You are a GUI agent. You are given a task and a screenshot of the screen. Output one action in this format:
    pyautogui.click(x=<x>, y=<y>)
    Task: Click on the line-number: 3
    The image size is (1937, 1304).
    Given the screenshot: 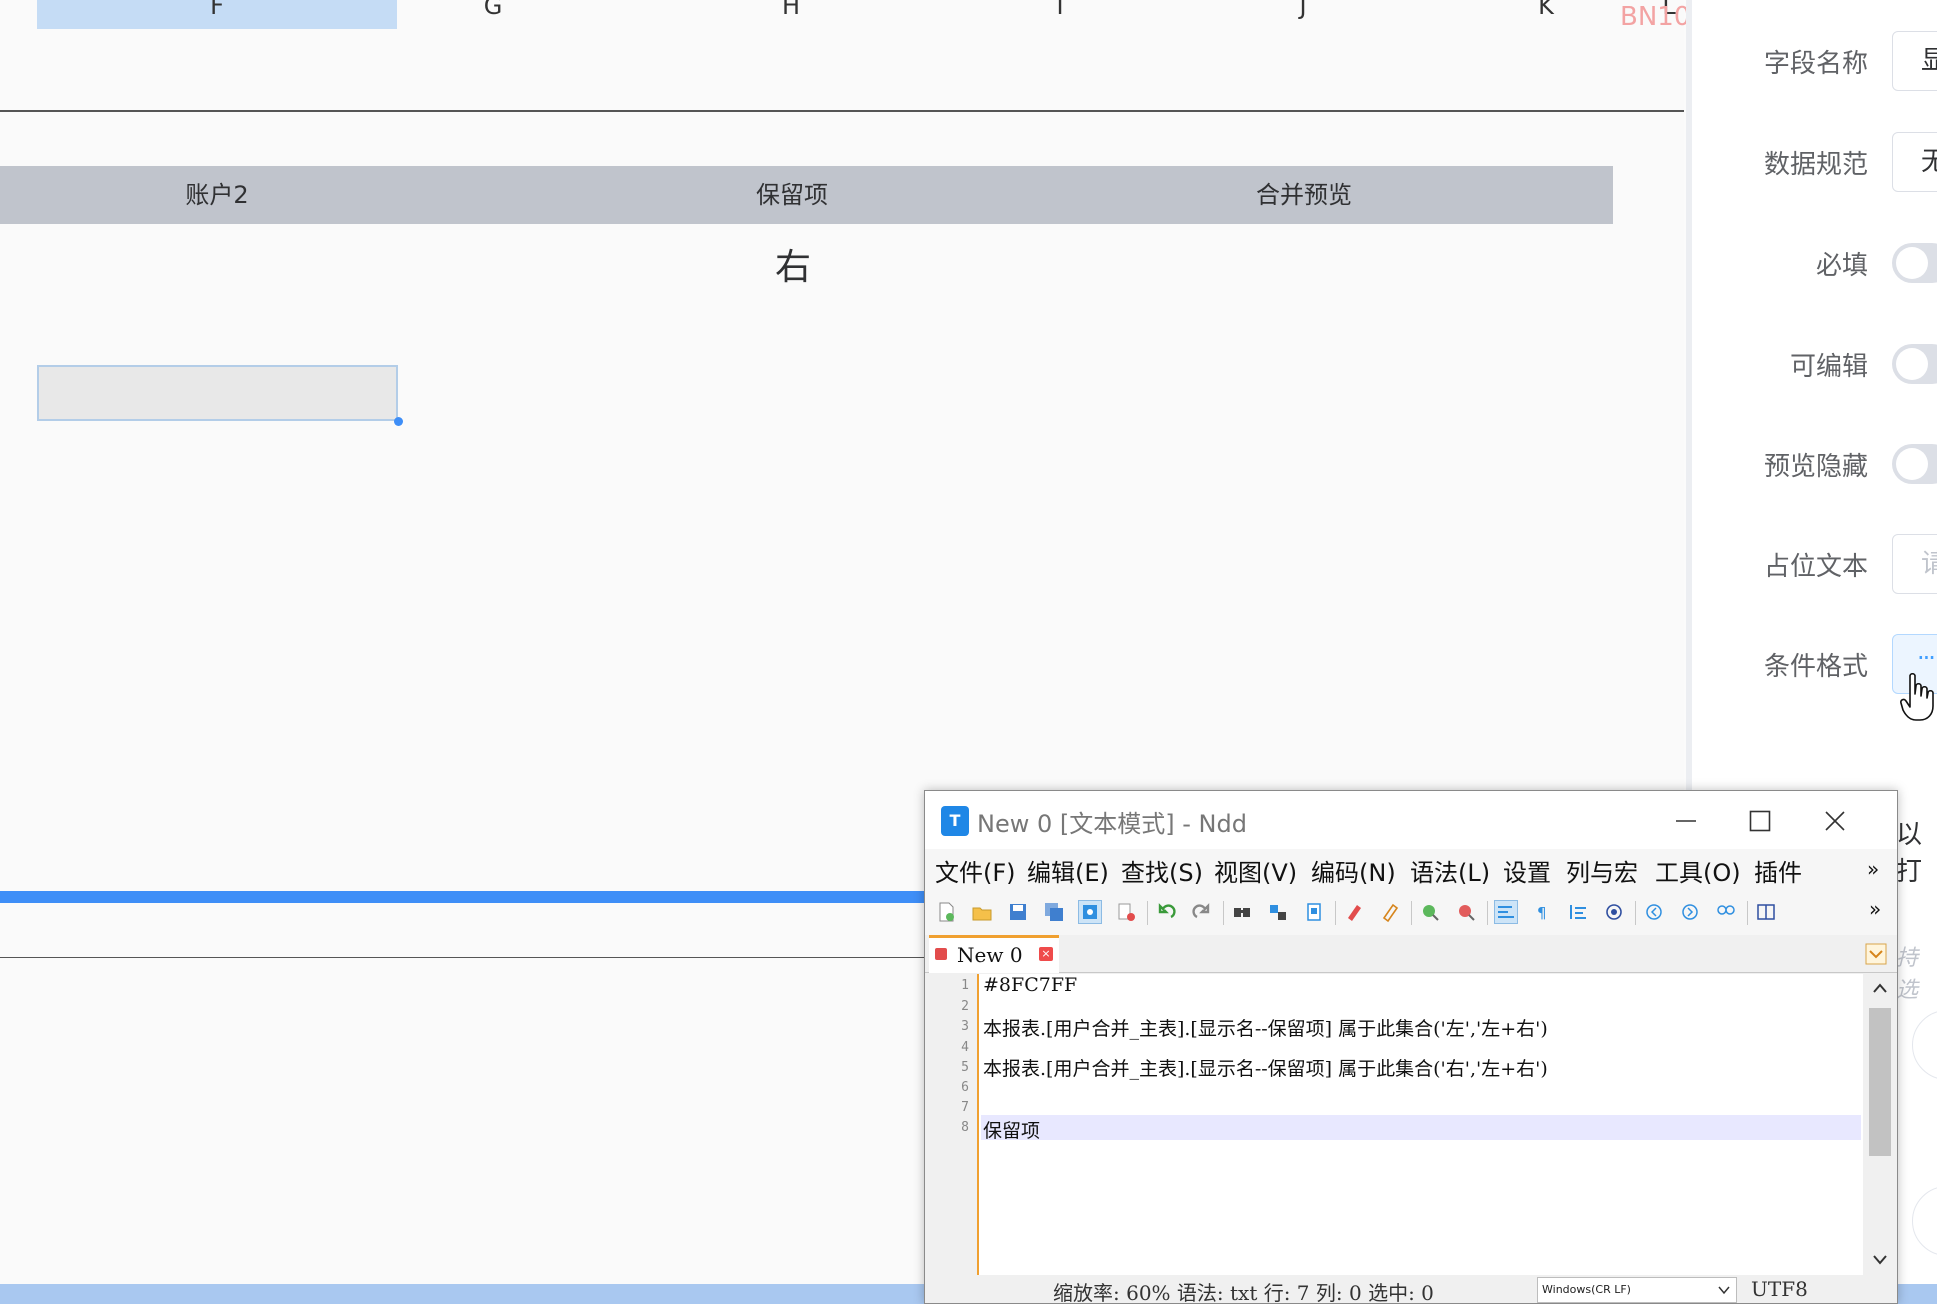 What is the action you would take?
    pyautogui.click(x=965, y=1026)
    